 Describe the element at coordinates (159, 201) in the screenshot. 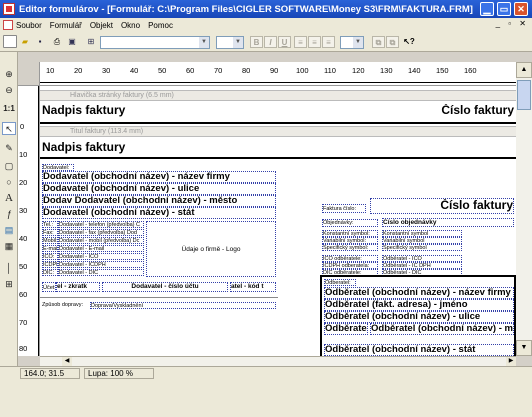

I see `supplier-city: Dodav Dodavatel (obchodní název) - město` at that location.